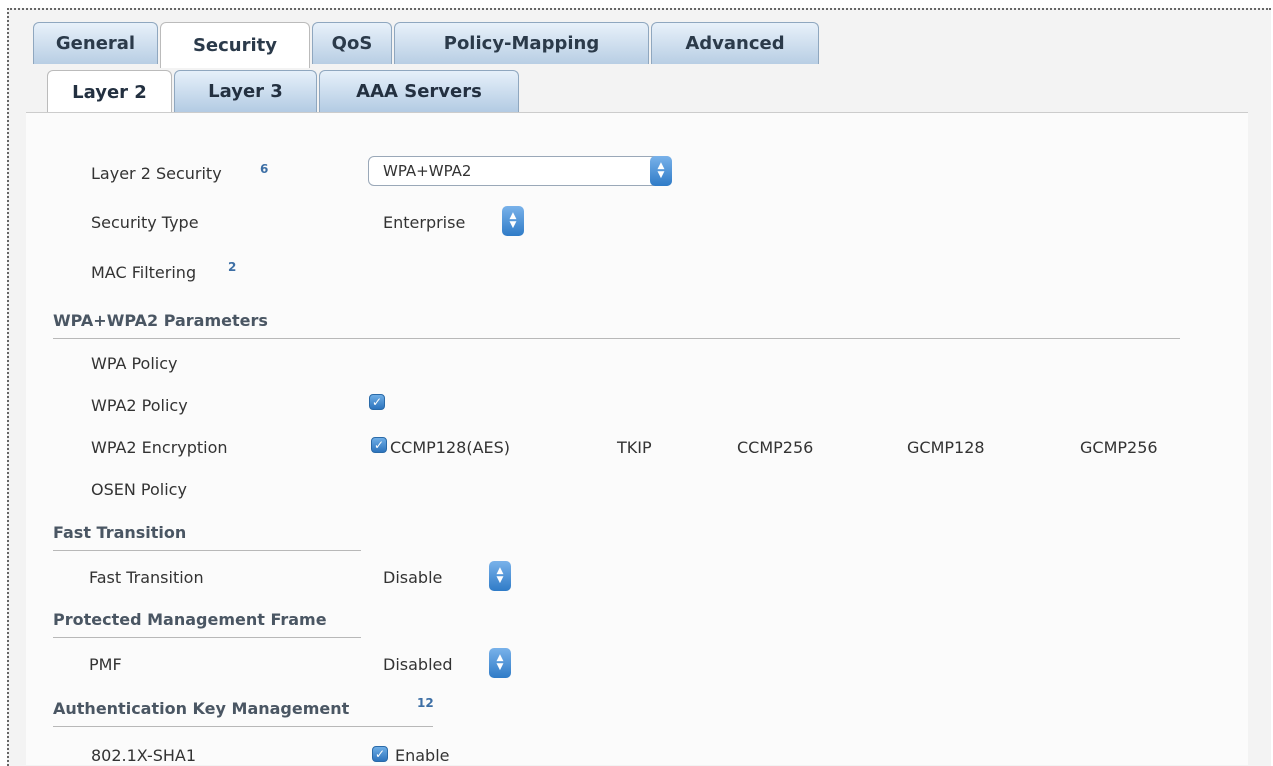 This screenshot has height=766, width=1273. I want to click on help-icon: 6, so click(264, 169).